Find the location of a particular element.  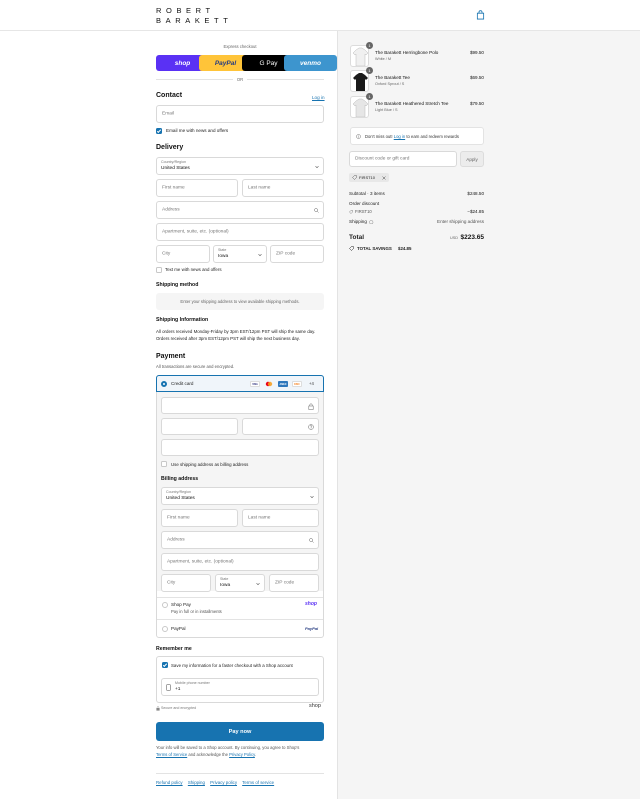

shop-pay-subtitle: Pay in full or in installments is located at coordinates (196, 611).